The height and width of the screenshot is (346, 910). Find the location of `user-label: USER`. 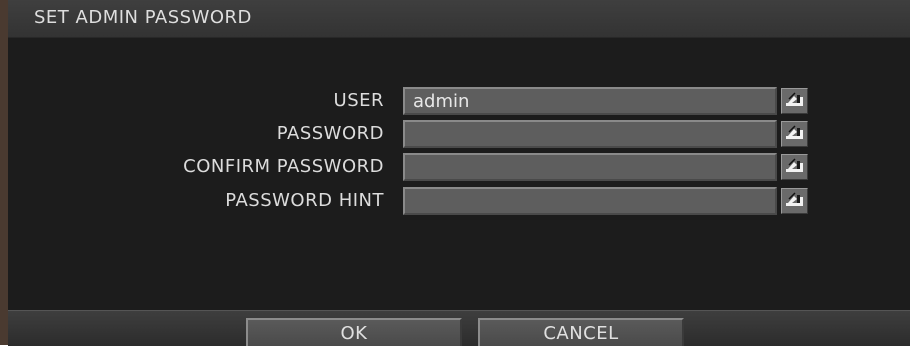

user-label: USER is located at coordinates (358, 100).